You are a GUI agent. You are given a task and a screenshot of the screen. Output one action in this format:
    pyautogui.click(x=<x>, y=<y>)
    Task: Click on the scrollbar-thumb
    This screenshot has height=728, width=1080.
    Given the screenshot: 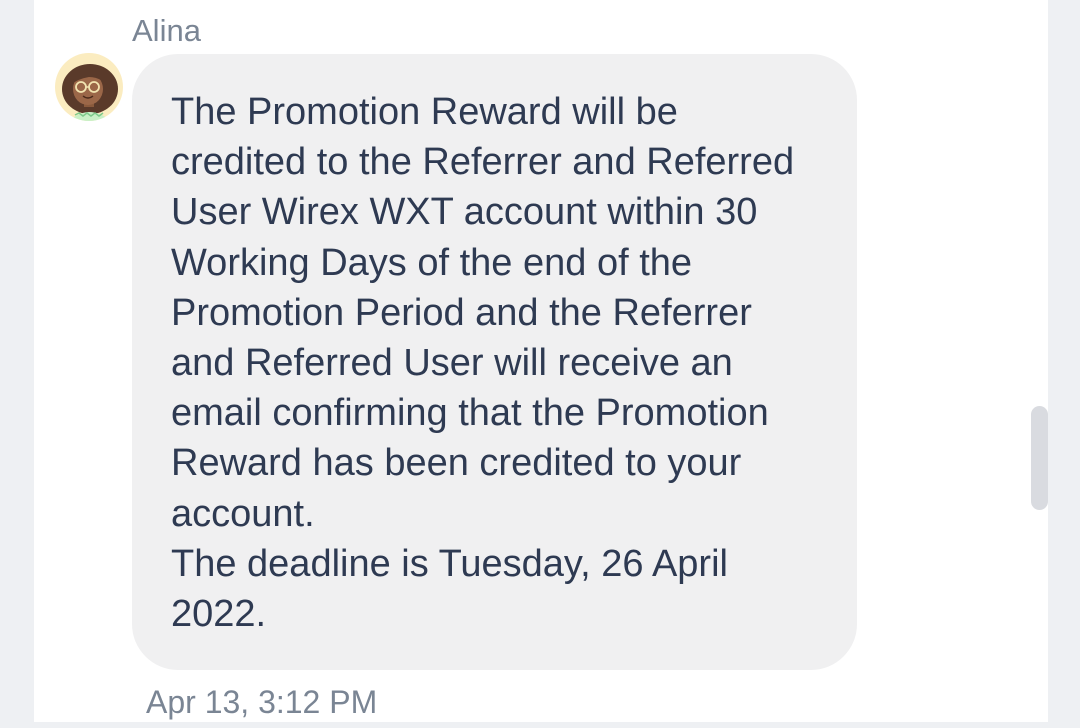 What is the action you would take?
    pyautogui.click(x=1039, y=458)
    